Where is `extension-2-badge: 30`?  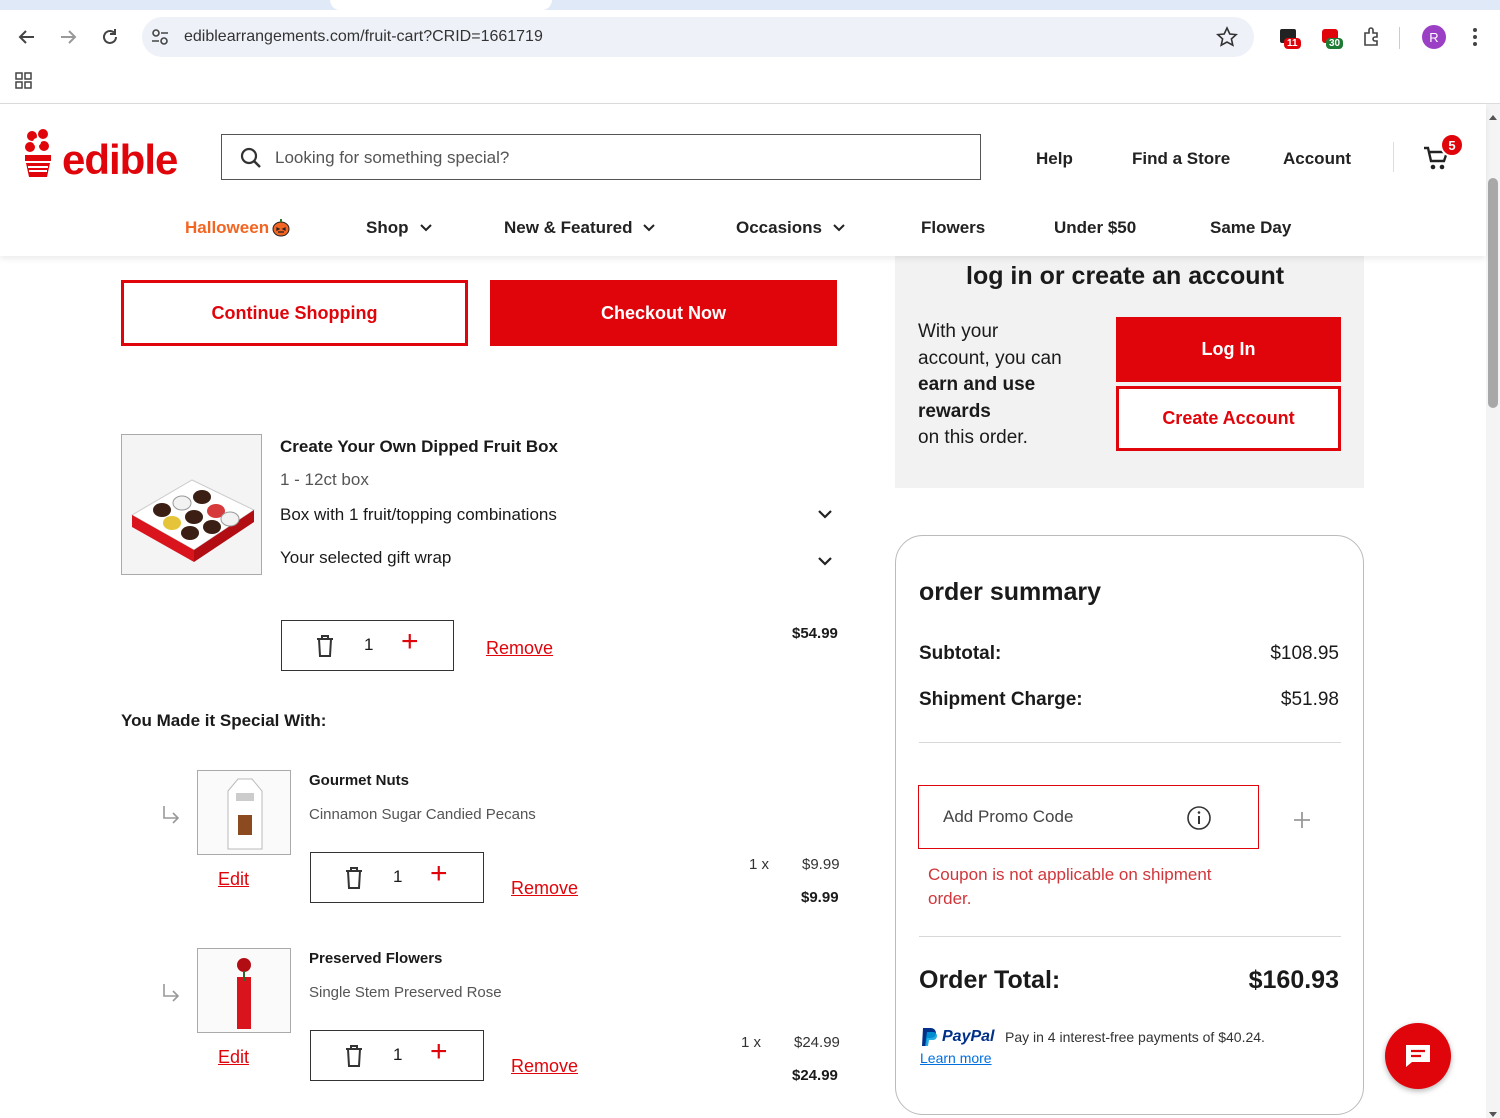
extension-2-badge: 30 is located at coordinates (1335, 43).